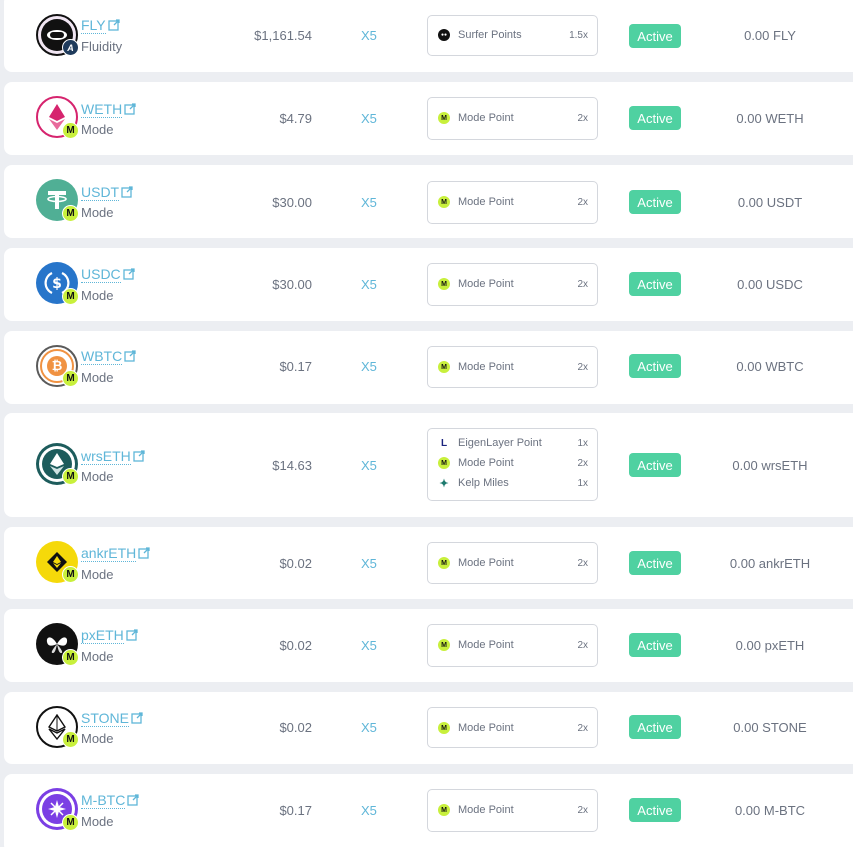  Describe the element at coordinates (108, 275) in the screenshot. I see `token-symbol-link: USDC` at that location.